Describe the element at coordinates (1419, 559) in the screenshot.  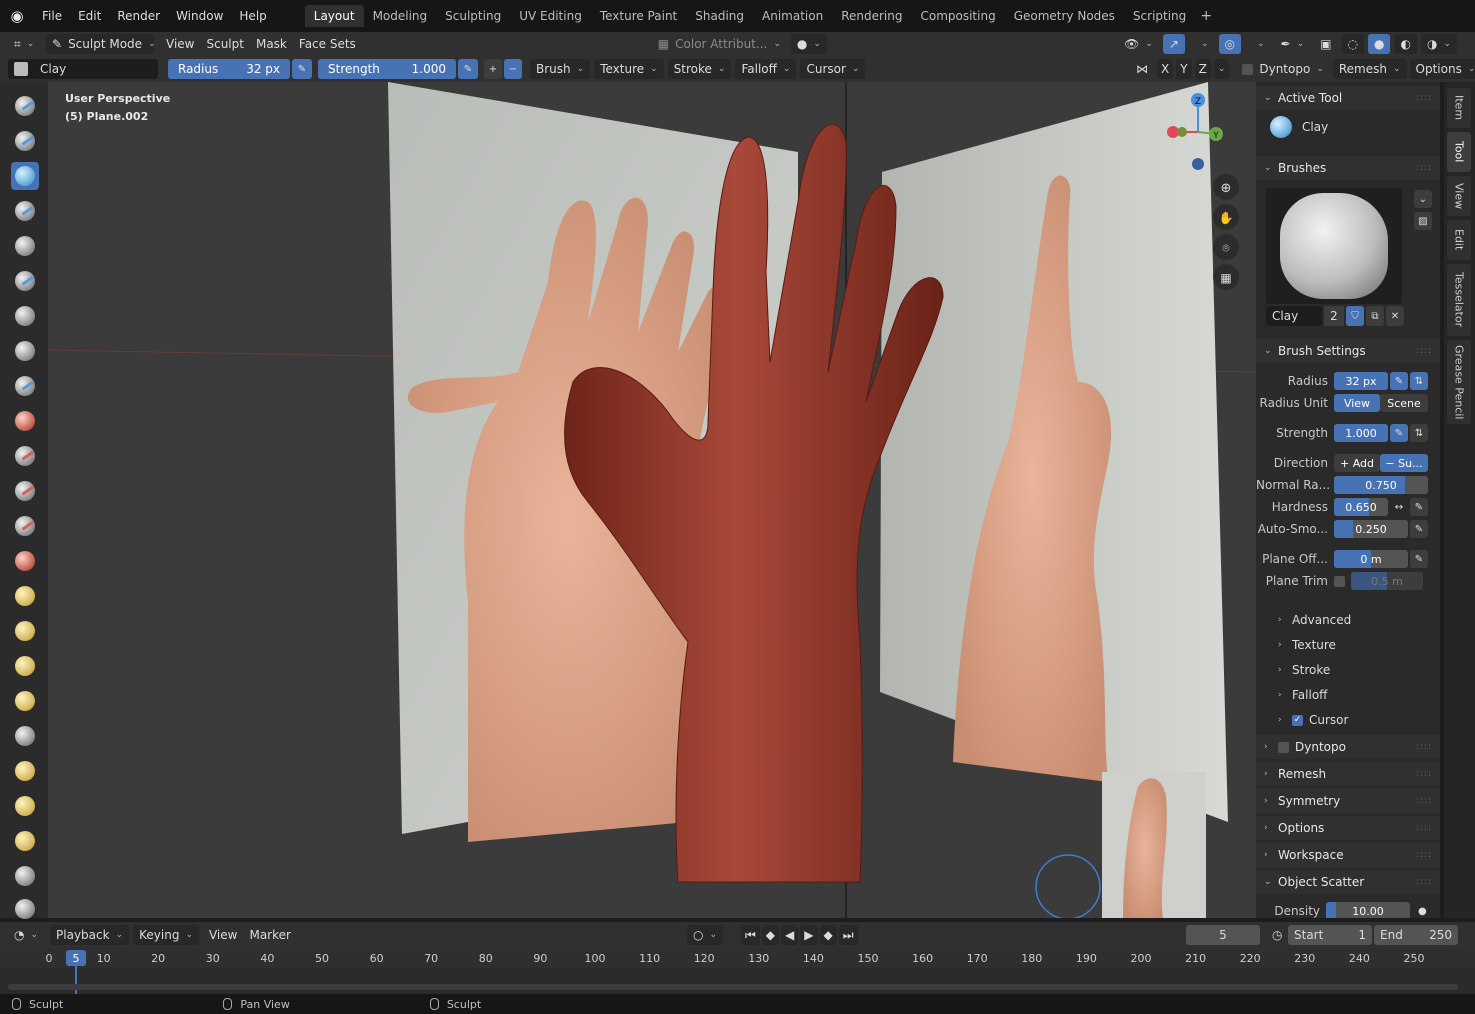
I see `plane-offset-pressure-icon: ✎` at that location.